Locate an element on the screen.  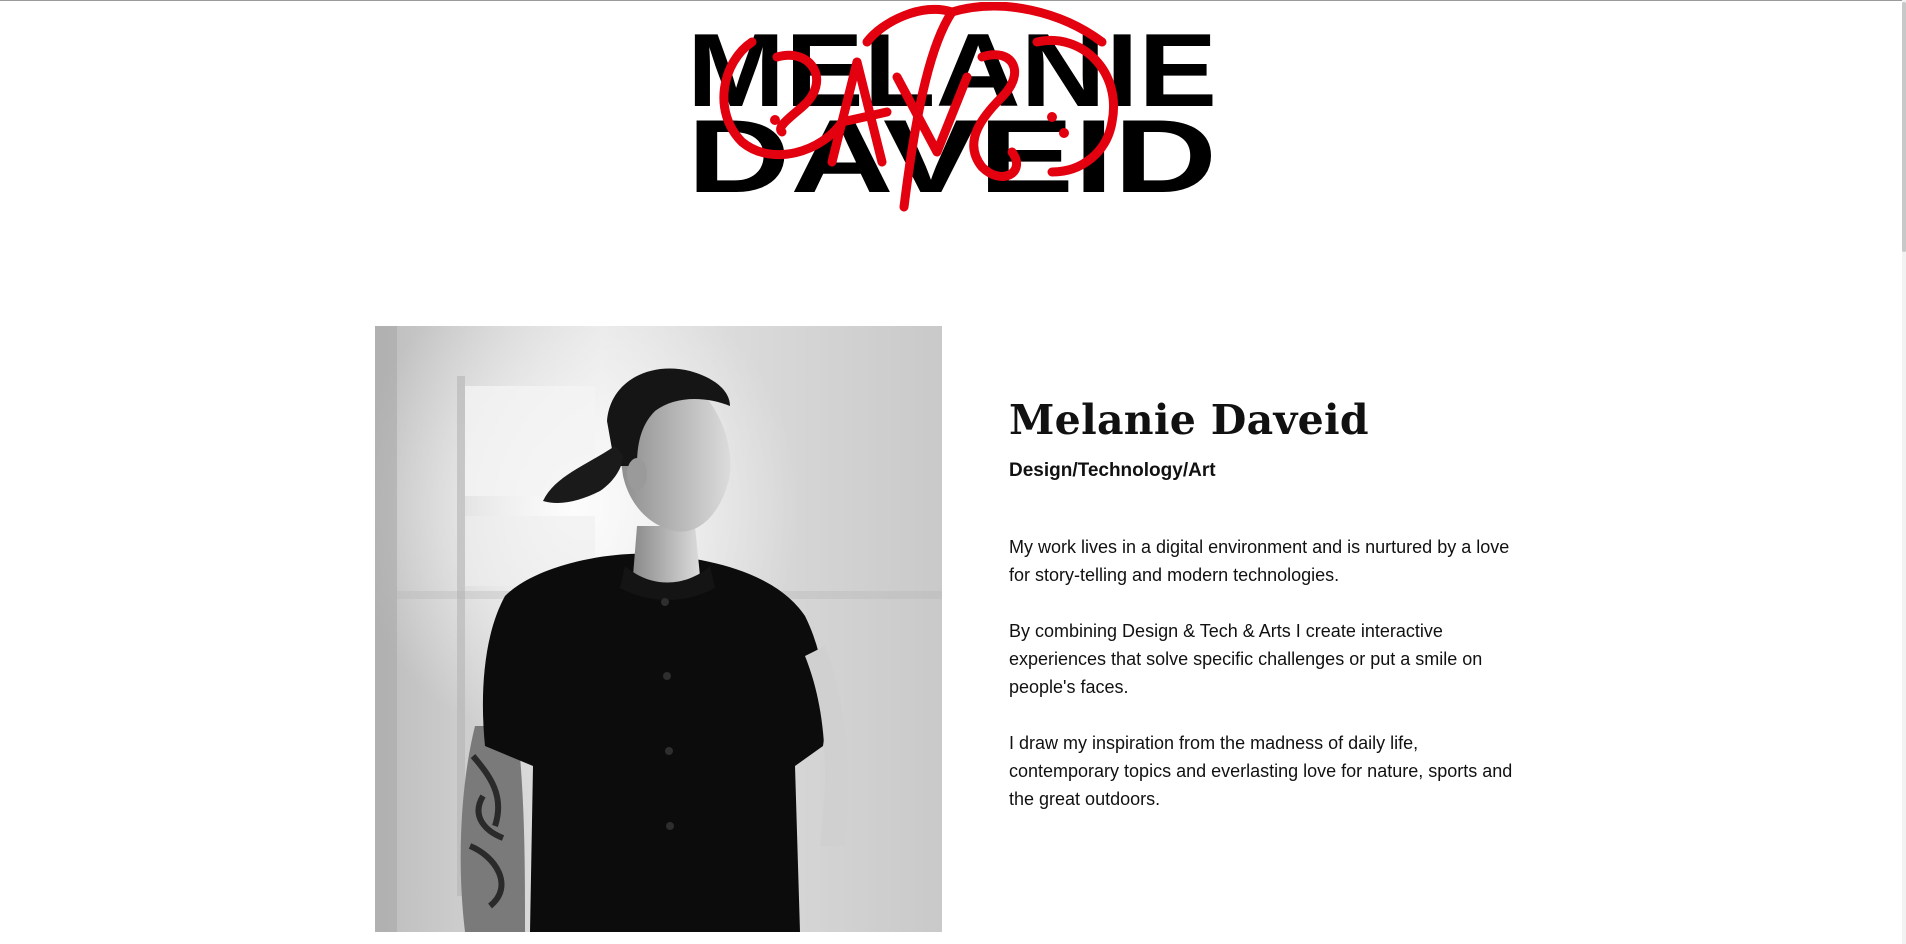
scrollbar is located at coordinates (1904, 472).